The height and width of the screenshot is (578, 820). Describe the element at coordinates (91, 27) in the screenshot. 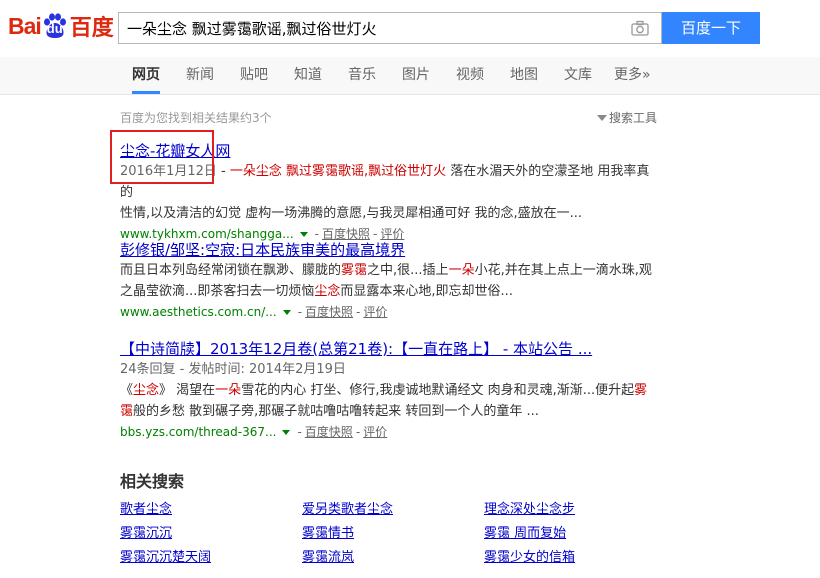

I see `logo-text-baidu-cn: 百度` at that location.